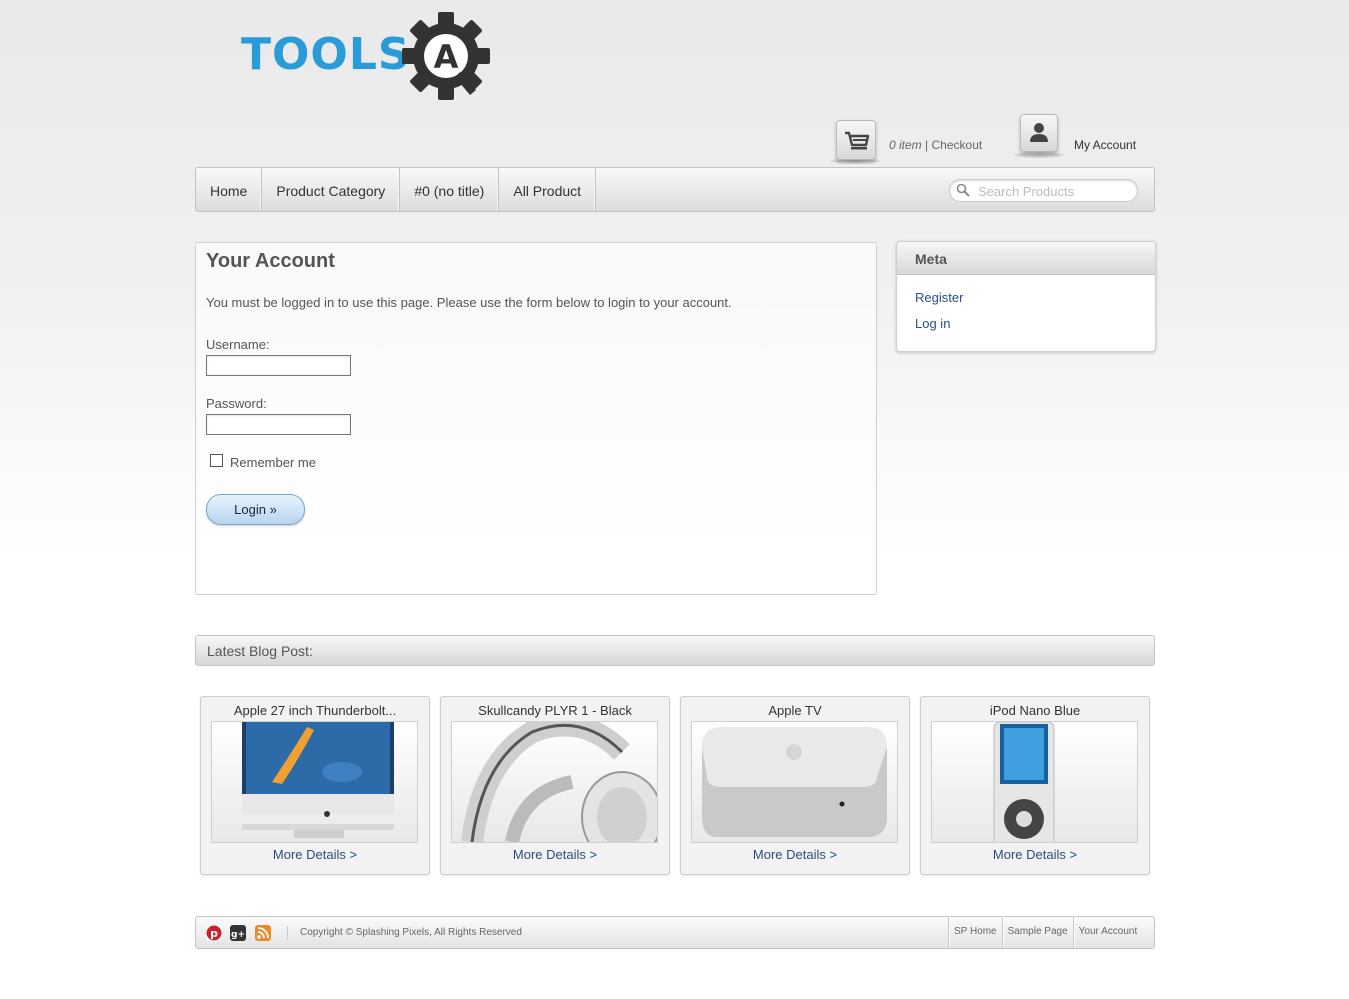 The height and width of the screenshot is (999, 1349). I want to click on blog-title: Latest Blog Post:, so click(260, 651).